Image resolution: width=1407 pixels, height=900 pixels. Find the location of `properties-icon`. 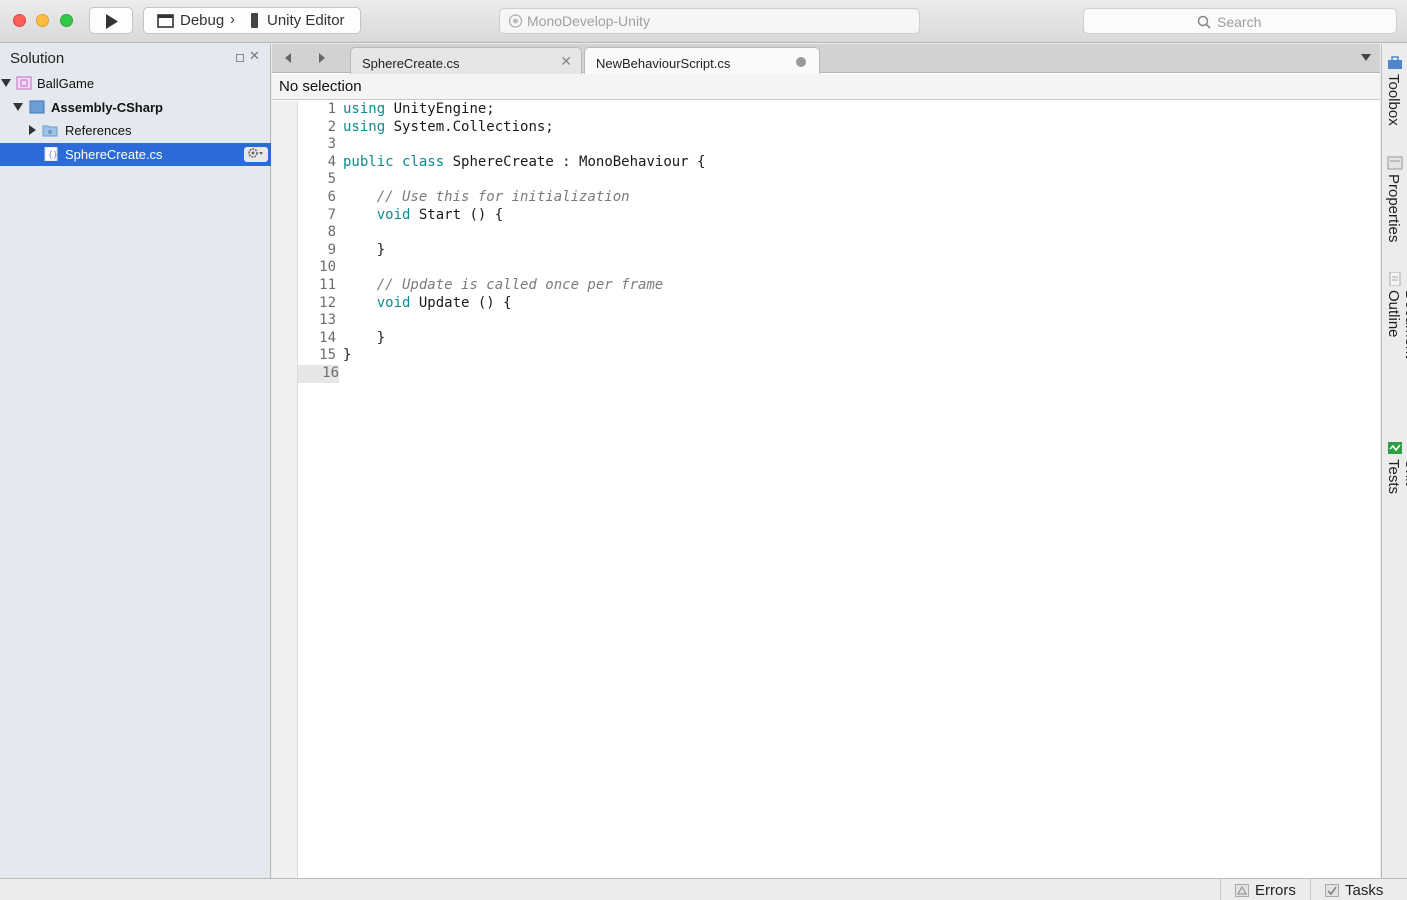

properties-icon is located at coordinates (1395, 163).